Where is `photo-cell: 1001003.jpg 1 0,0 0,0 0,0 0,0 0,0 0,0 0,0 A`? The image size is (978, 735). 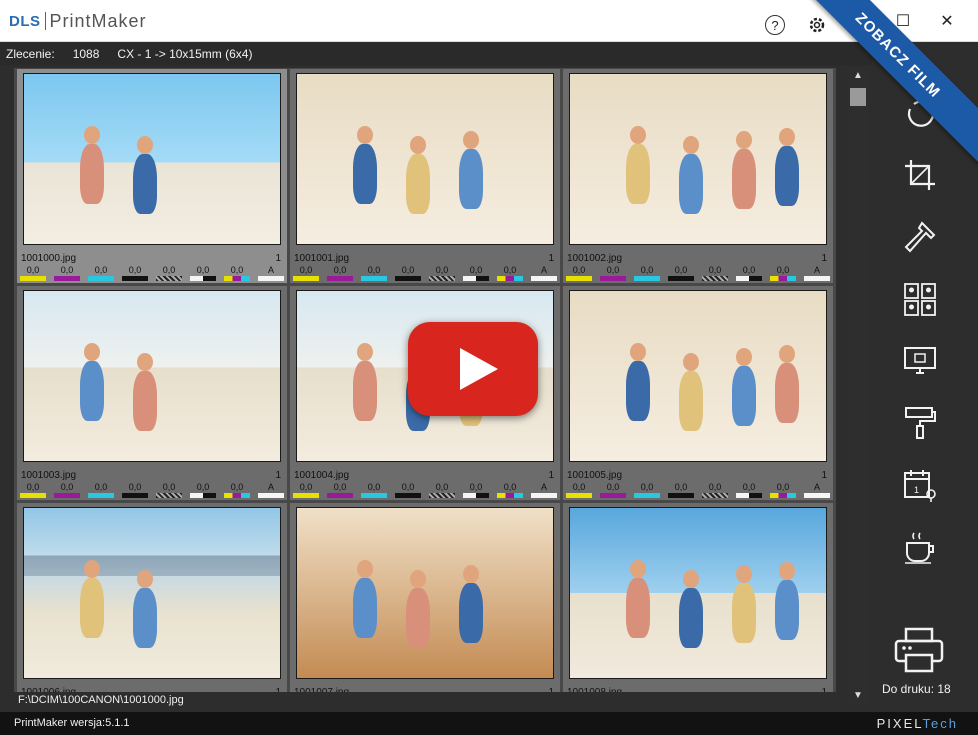 photo-cell: 1001003.jpg 1 0,0 0,0 0,0 0,0 0,0 0,0 0,0 A is located at coordinates (152, 393).